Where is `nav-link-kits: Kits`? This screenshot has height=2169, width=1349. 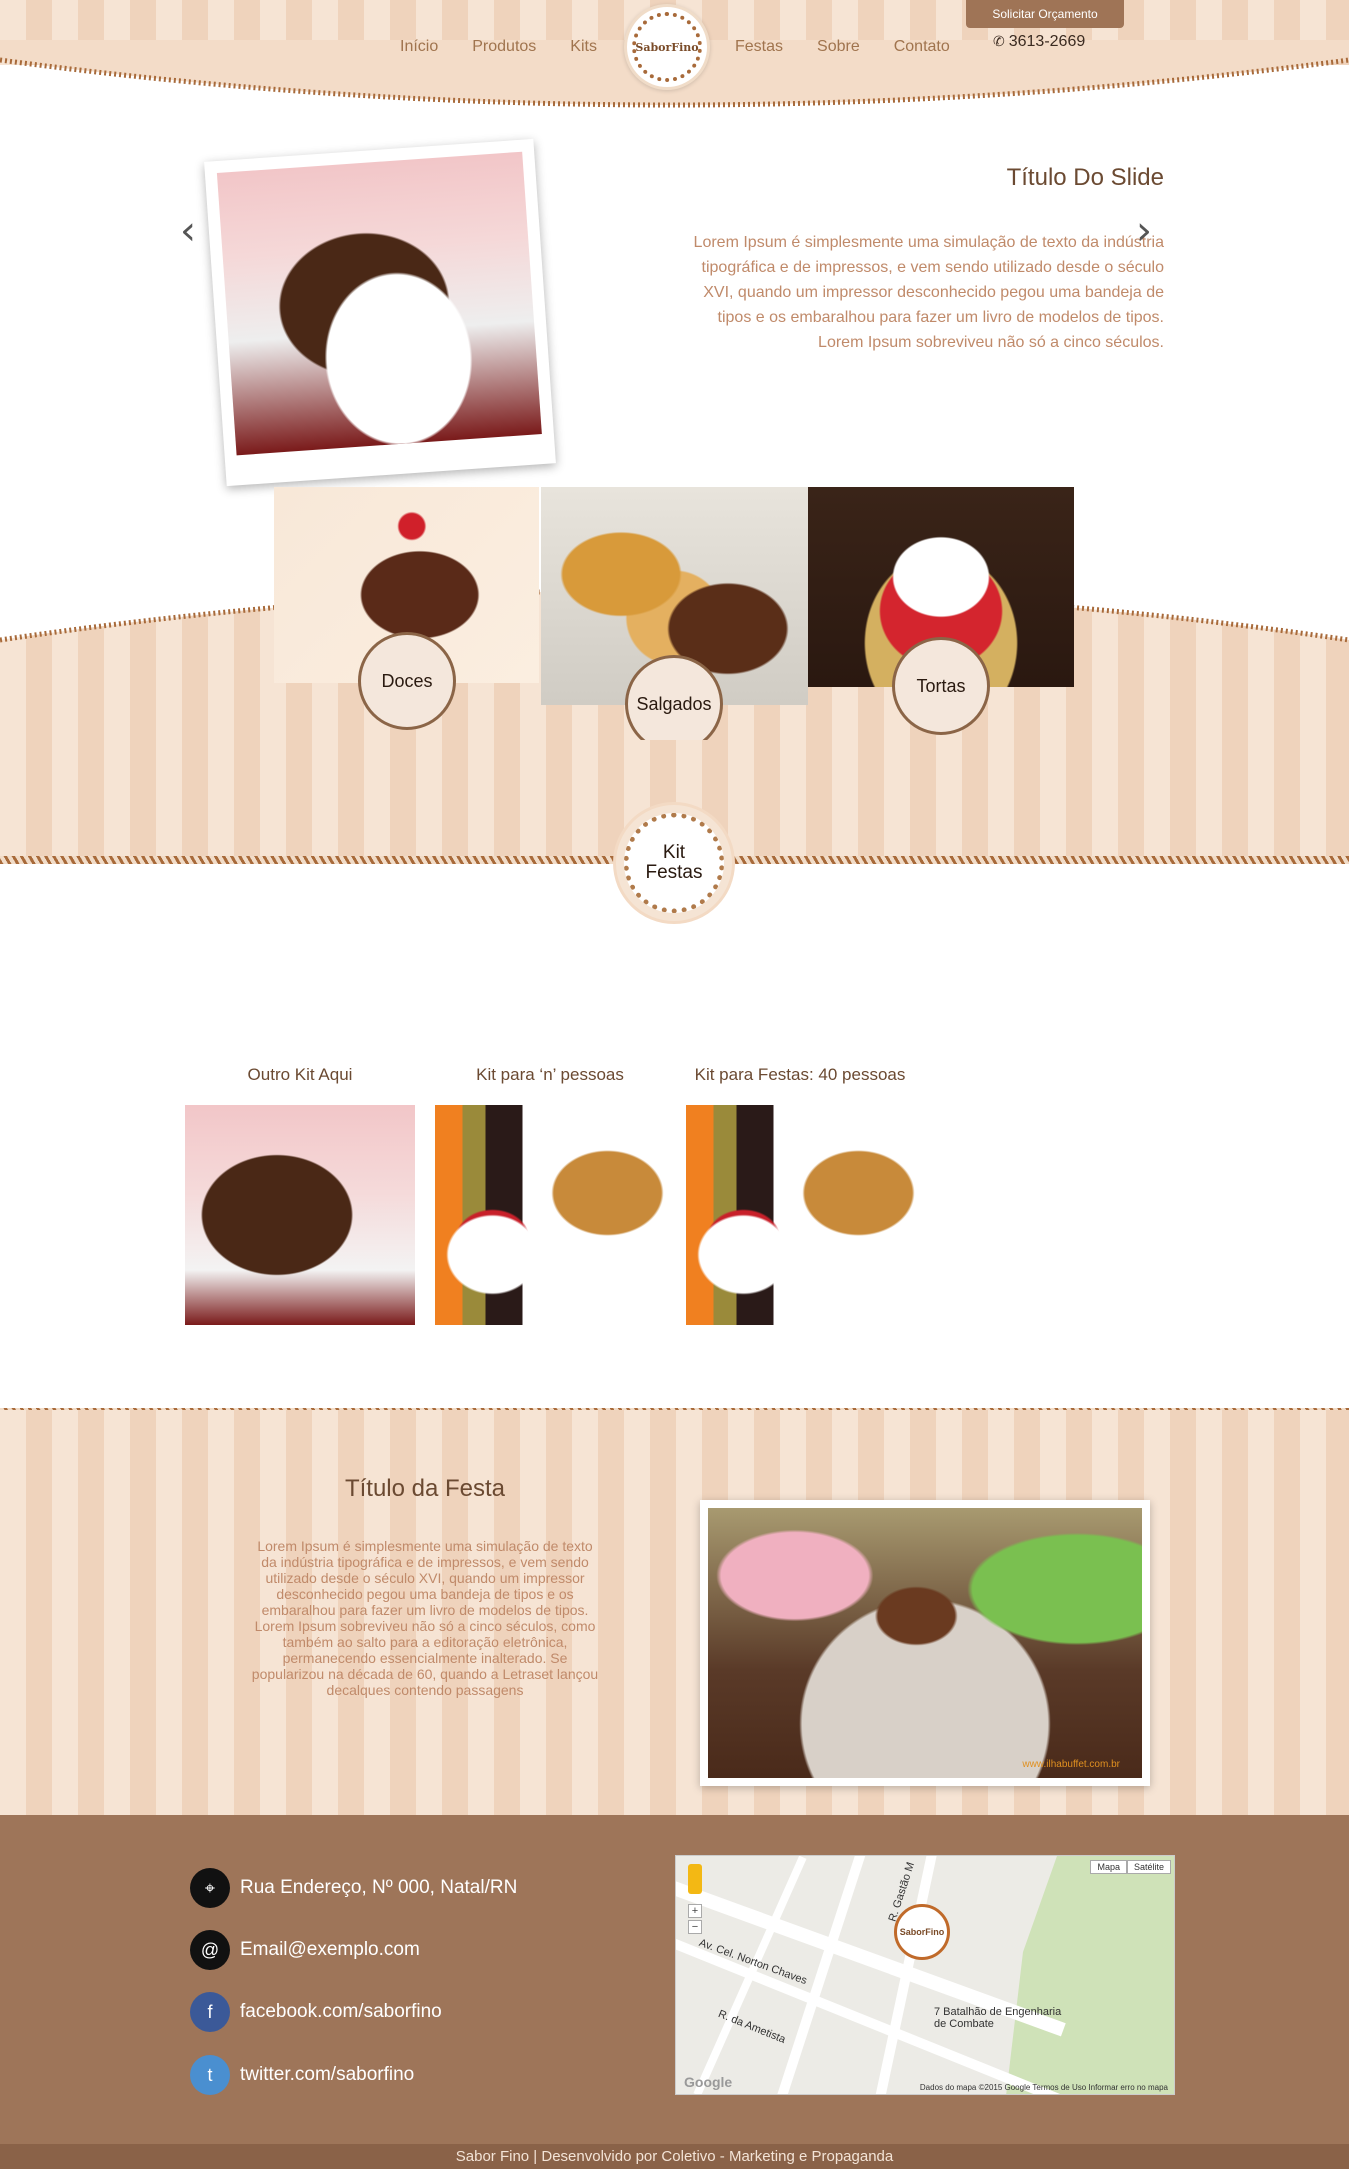 nav-link-kits: Kits is located at coordinates (583, 47).